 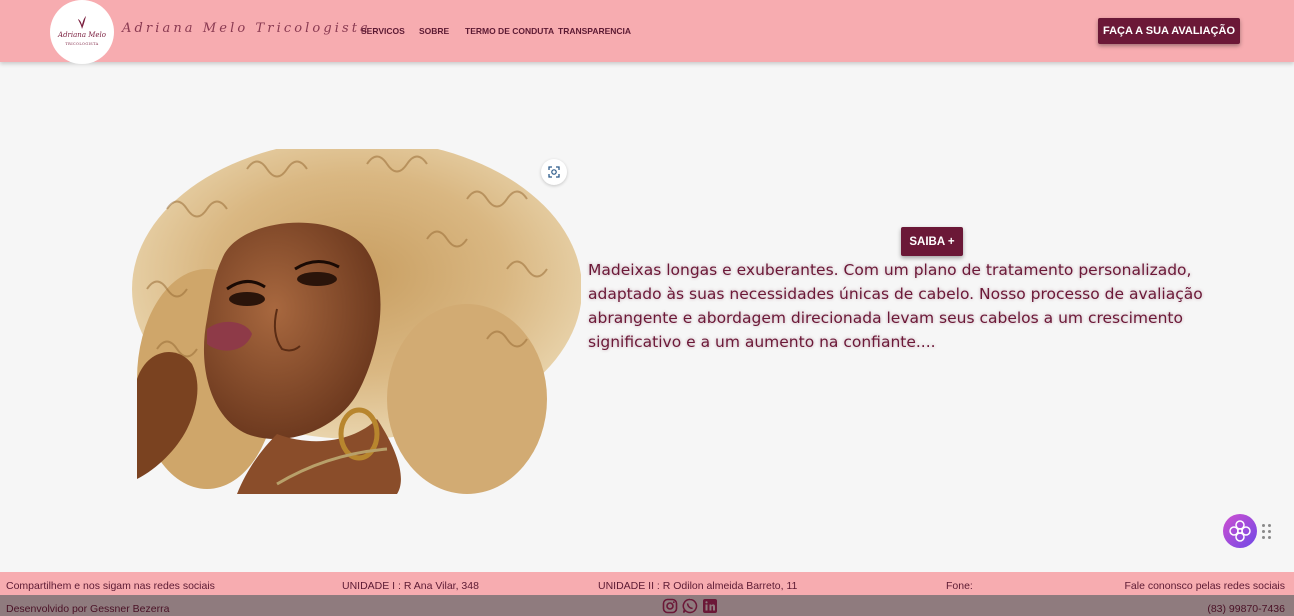 I want to click on drag-dots-icon, so click(x=1267, y=532).